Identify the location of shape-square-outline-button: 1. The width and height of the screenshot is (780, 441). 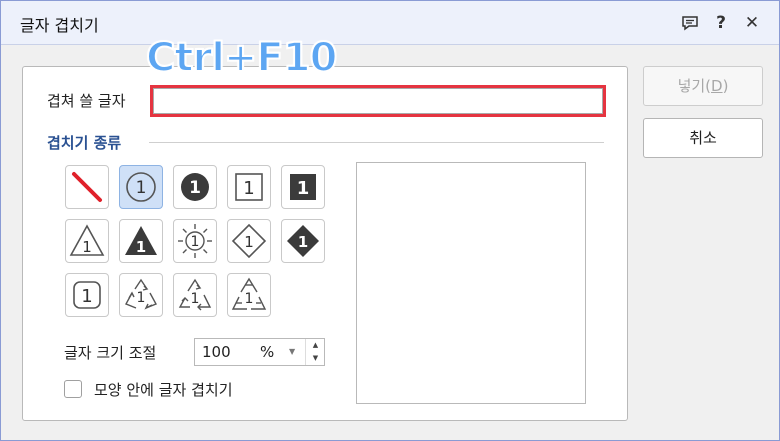
(249, 187).